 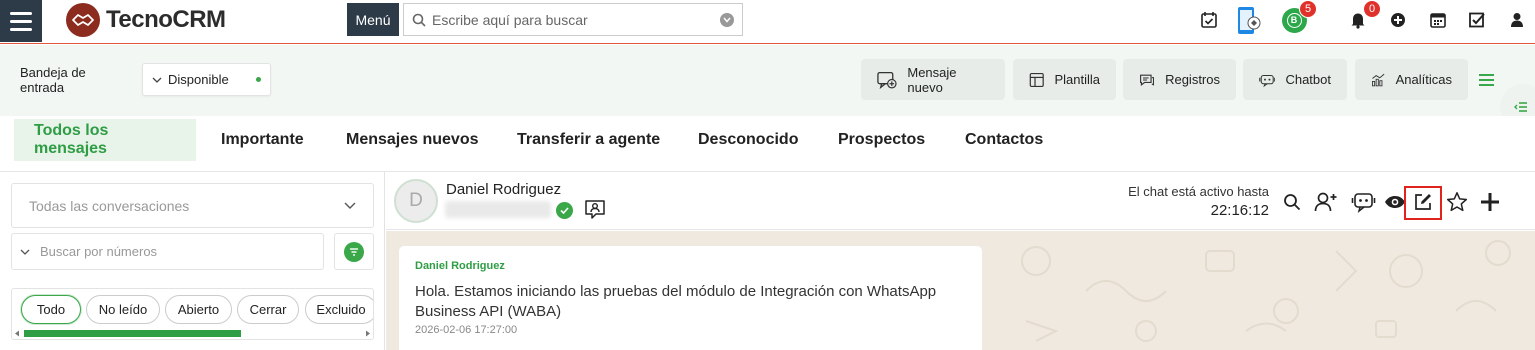 What do you see at coordinates (177, 251) in the screenshot?
I see `number-search-input` at bounding box center [177, 251].